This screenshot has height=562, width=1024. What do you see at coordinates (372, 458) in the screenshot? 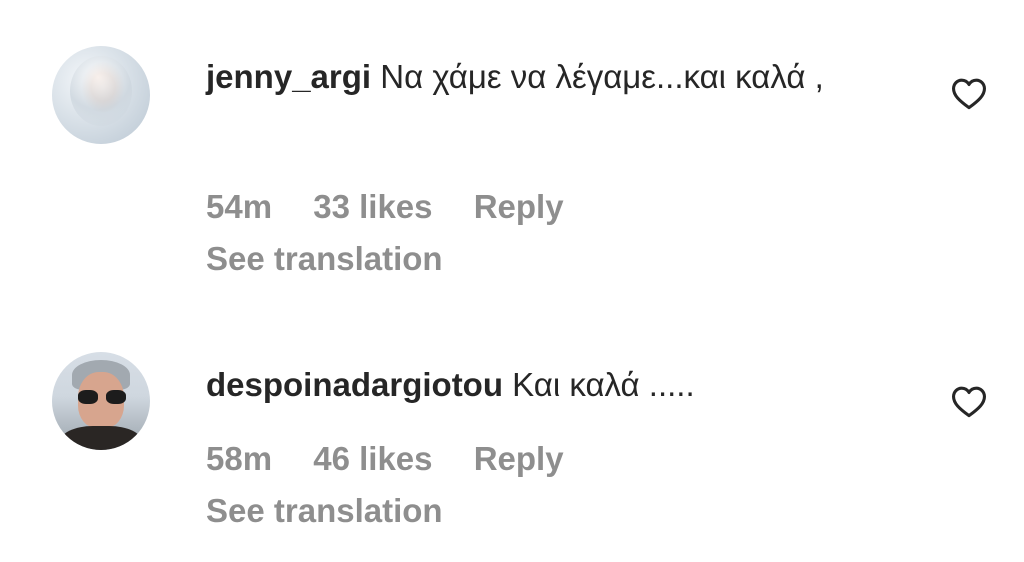
I see `comment-likes-count: 46 likes` at bounding box center [372, 458].